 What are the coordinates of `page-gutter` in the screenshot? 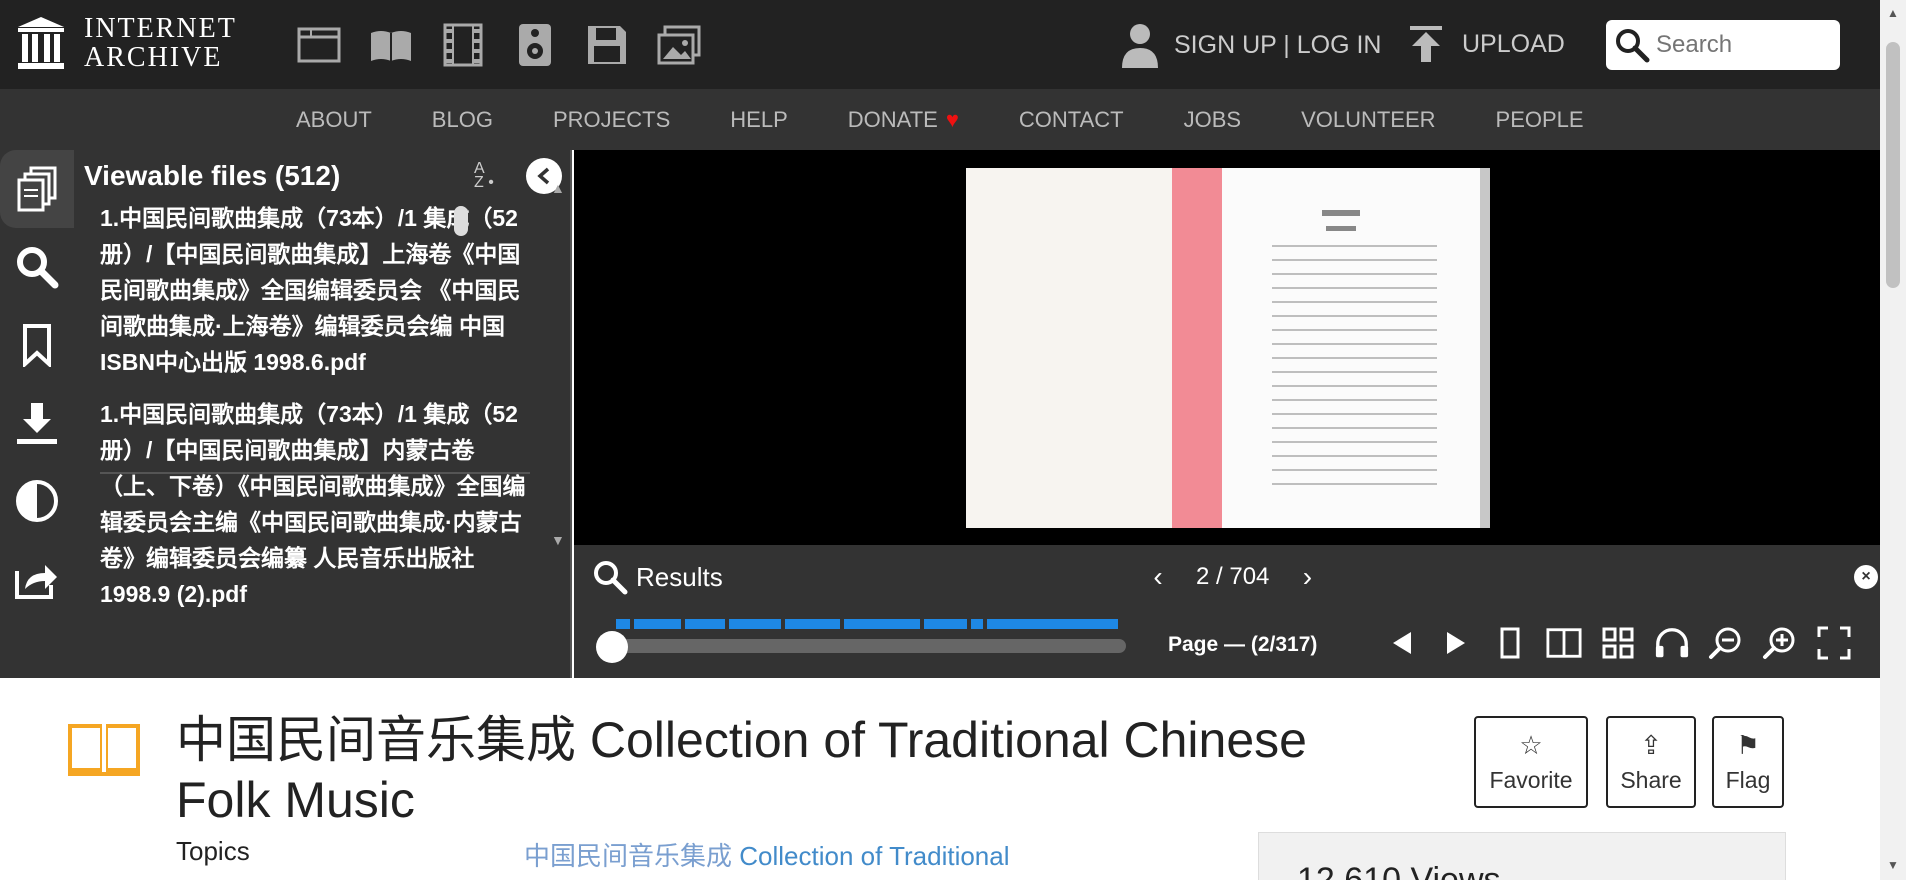 It's located at (1485, 348).